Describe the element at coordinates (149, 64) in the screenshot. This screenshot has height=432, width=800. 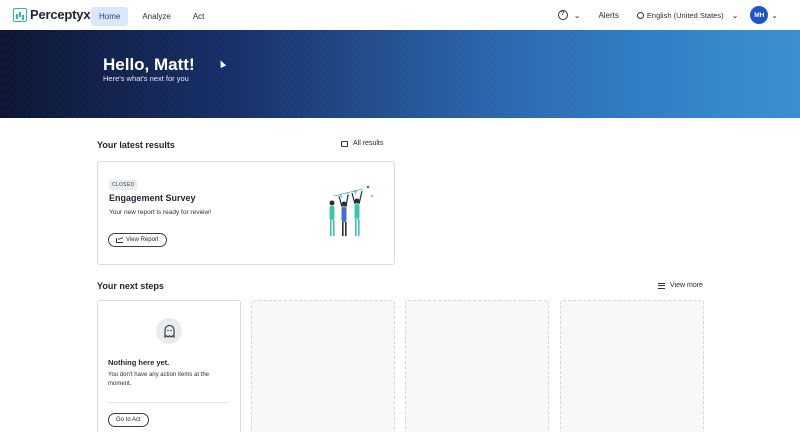
I see `page-title: Hello, Matt!` at that location.